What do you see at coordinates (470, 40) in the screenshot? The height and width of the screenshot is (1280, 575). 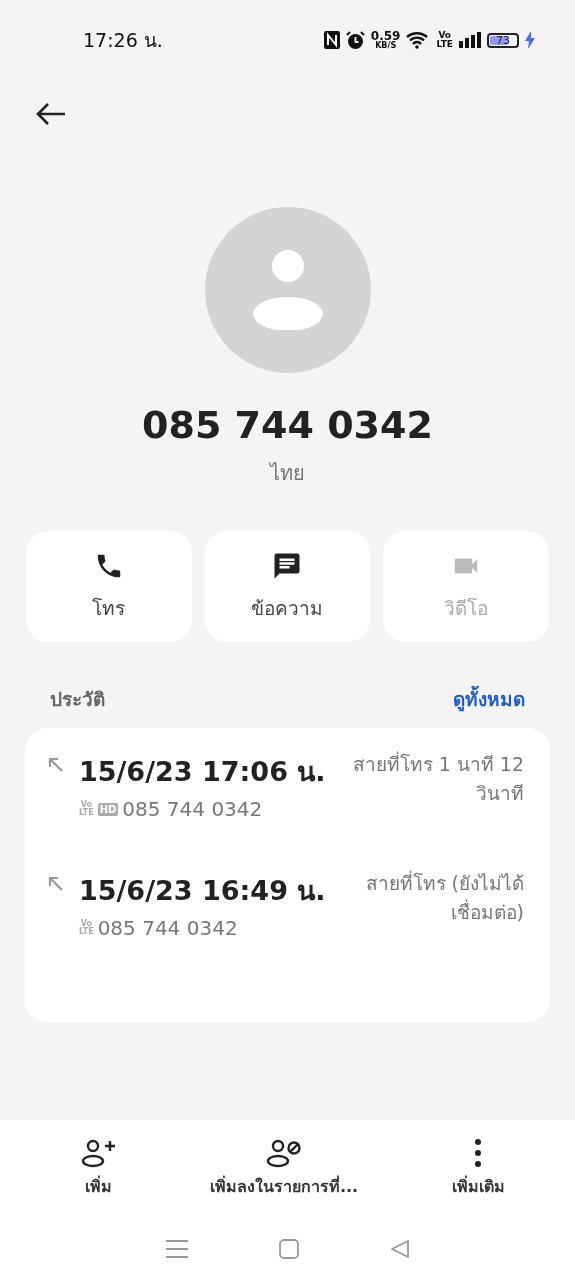 I see `signal-icon` at bounding box center [470, 40].